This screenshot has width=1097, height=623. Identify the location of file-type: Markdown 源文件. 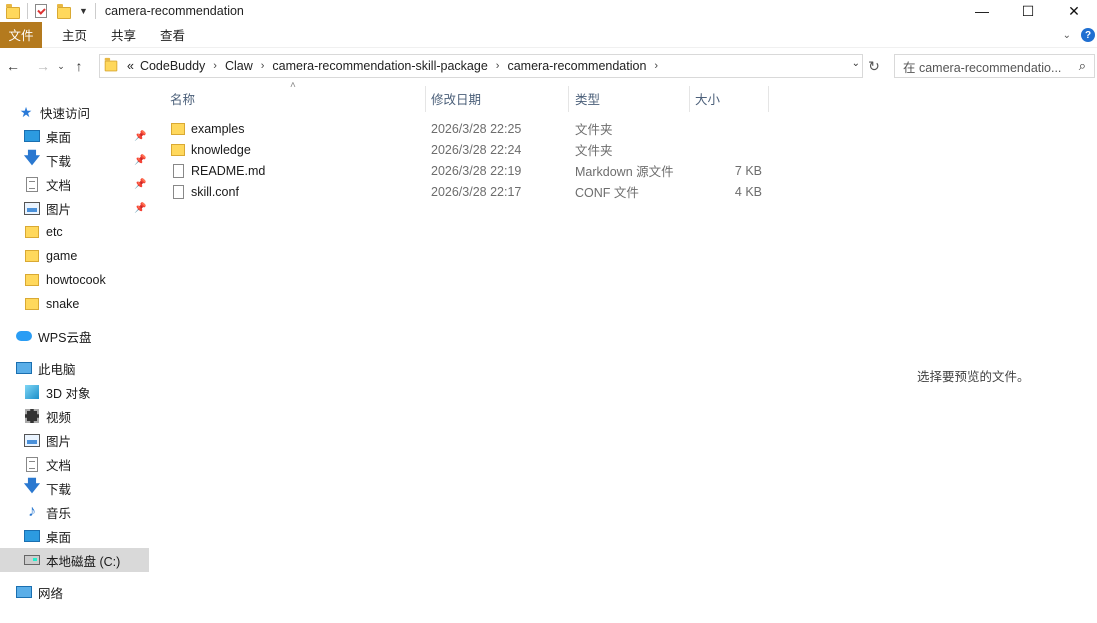
(624, 172).